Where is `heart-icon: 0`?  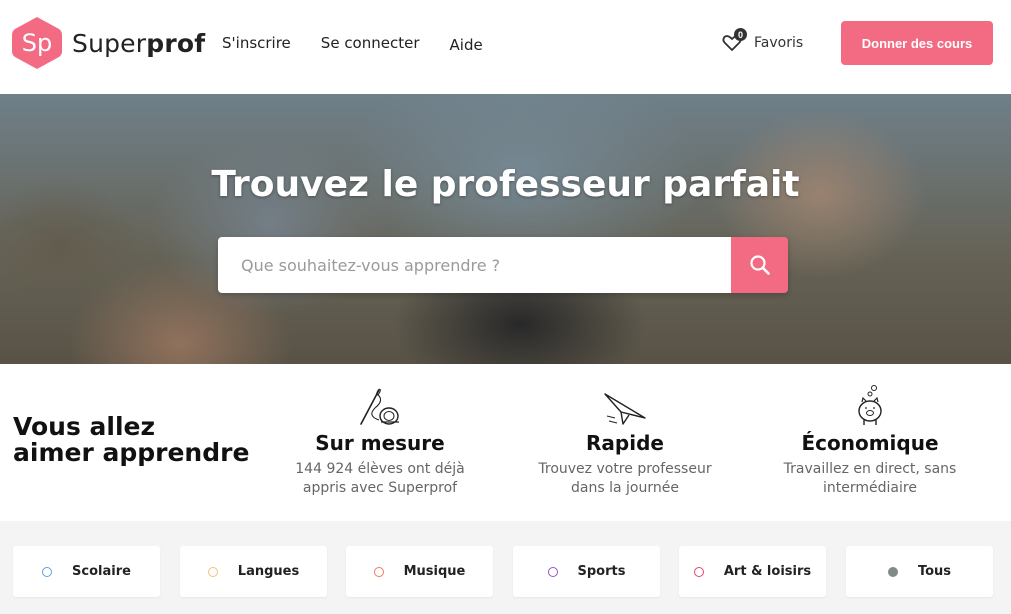
heart-icon: 0 is located at coordinates (734, 40).